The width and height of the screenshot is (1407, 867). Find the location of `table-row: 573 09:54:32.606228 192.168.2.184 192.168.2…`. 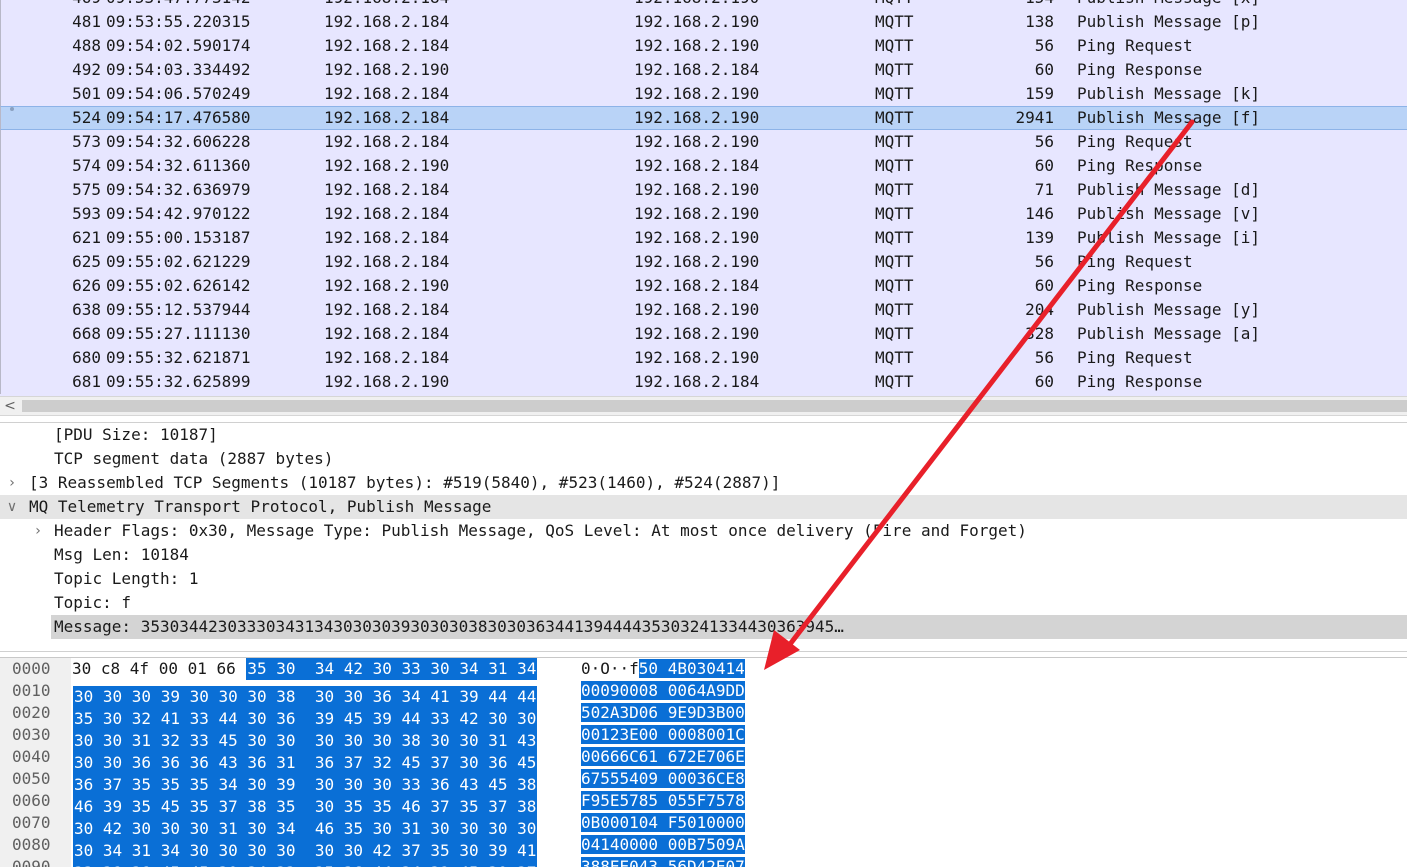

table-row: 573 09:54:32.606228 192.168.2.184 192.168.2… is located at coordinates (703, 142).